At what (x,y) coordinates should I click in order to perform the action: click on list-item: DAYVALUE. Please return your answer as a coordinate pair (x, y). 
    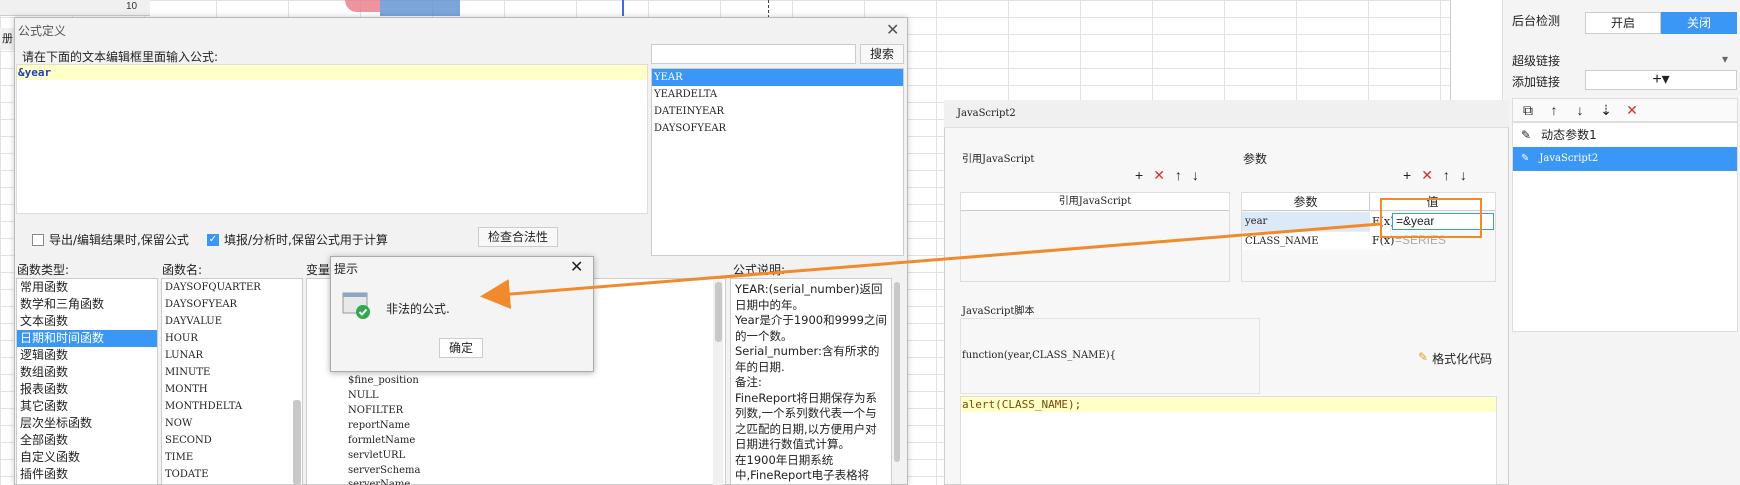
    Looking at the image, I should click on (232, 321).